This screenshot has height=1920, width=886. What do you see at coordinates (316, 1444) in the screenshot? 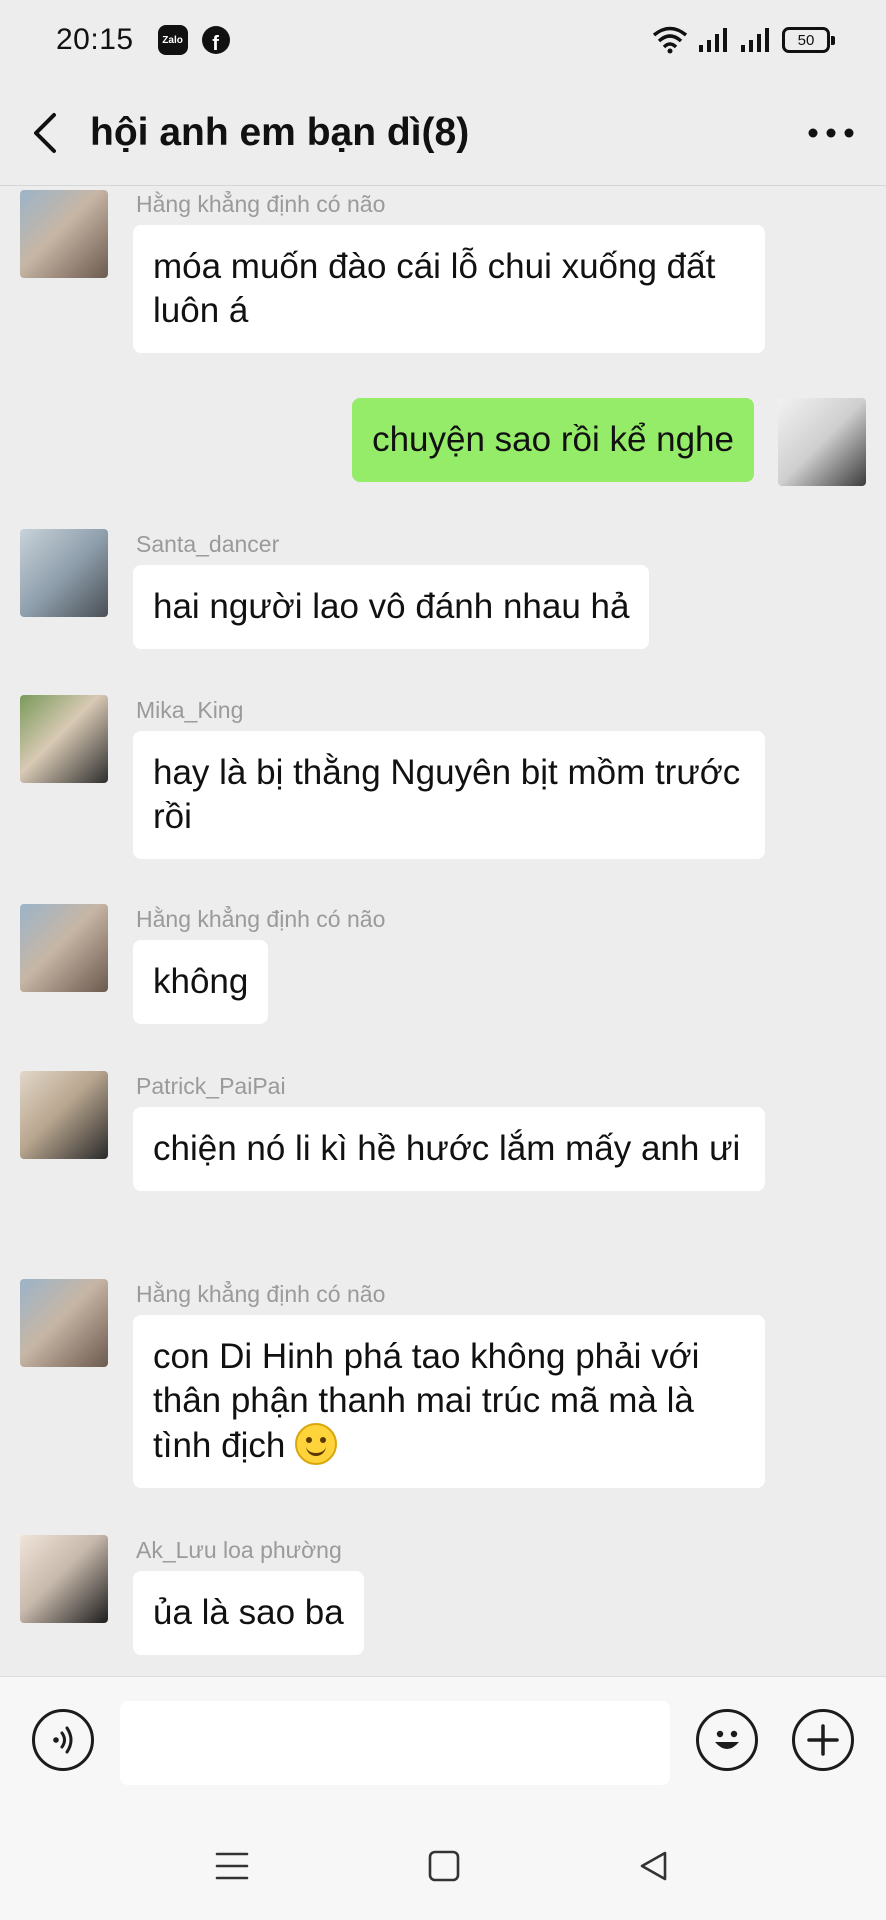
I see `smile-emoji-icon` at bounding box center [316, 1444].